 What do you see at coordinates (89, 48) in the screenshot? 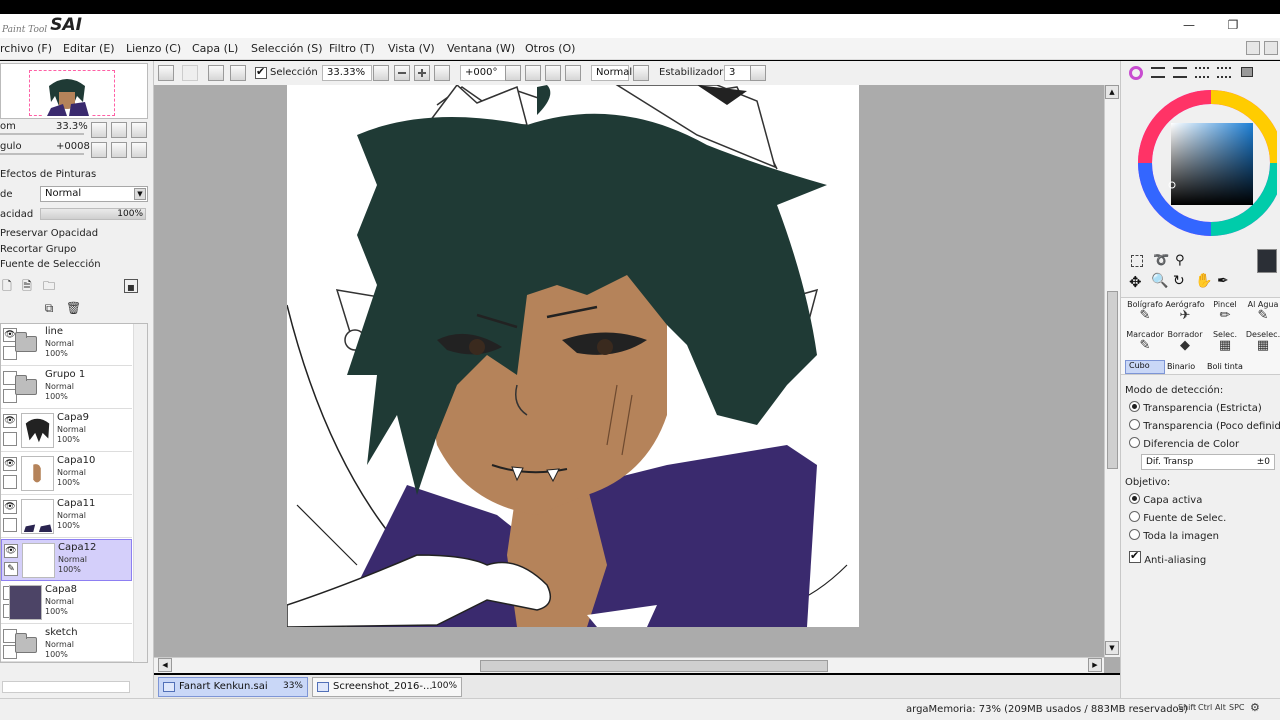
I see `menu-edit: Editar (E)` at bounding box center [89, 48].